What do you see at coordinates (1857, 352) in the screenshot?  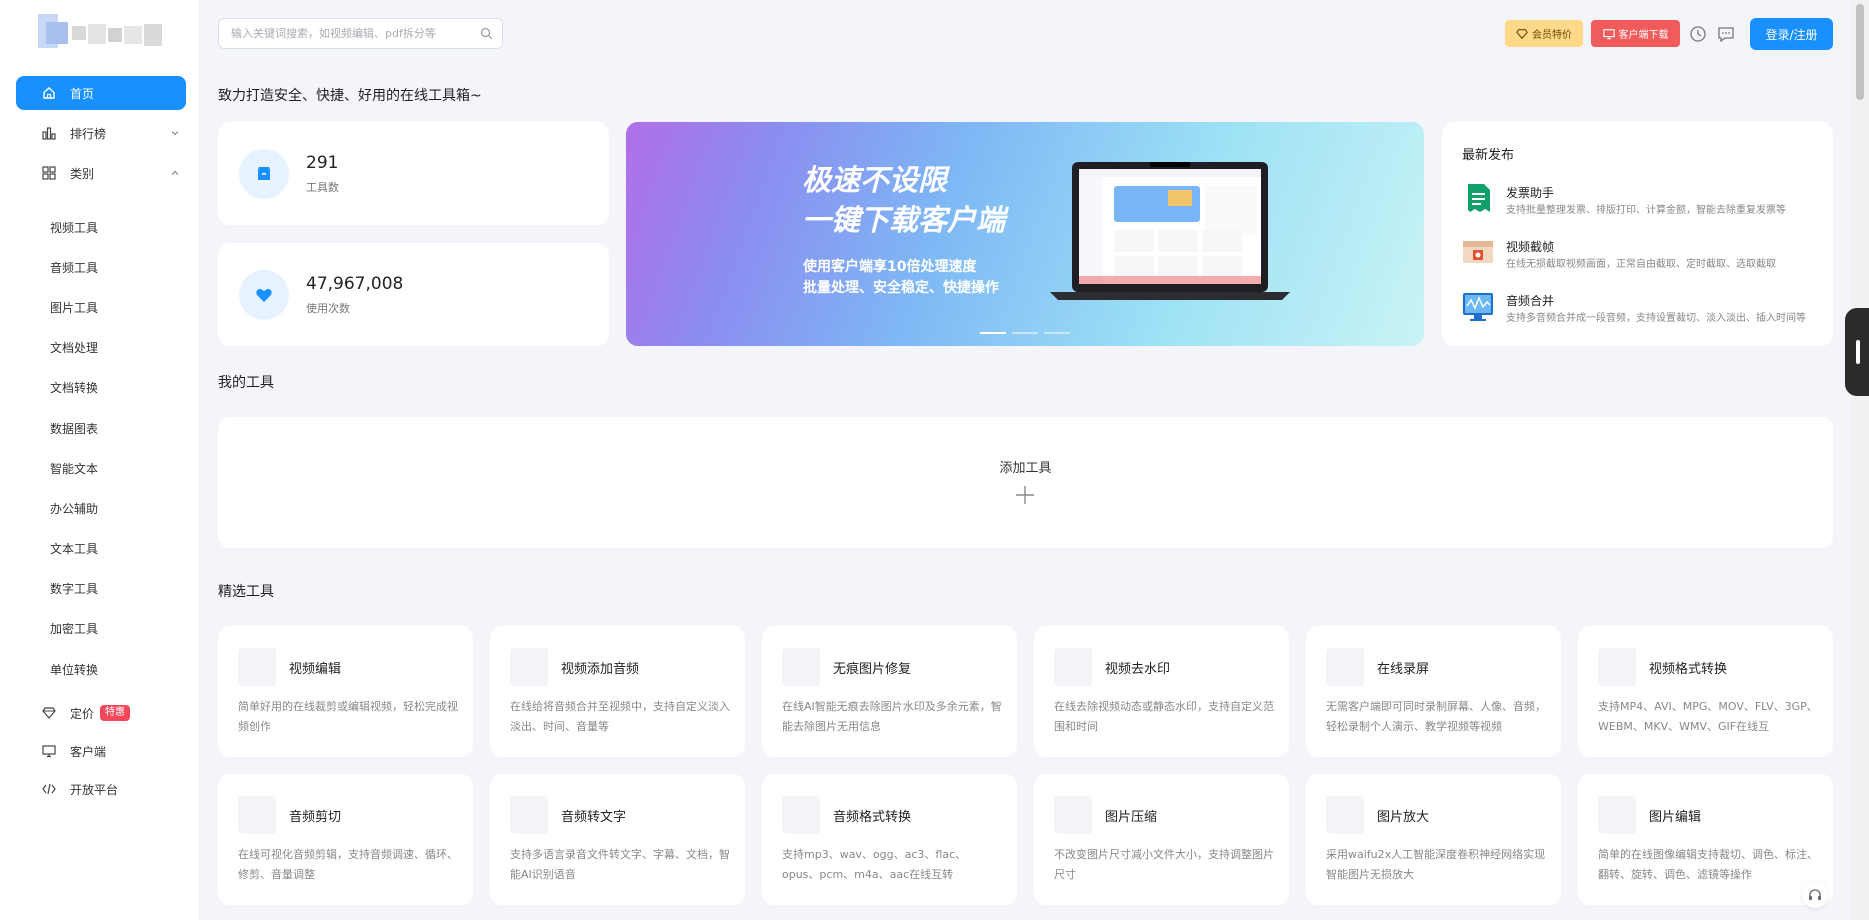 I see `side-panel-handle` at bounding box center [1857, 352].